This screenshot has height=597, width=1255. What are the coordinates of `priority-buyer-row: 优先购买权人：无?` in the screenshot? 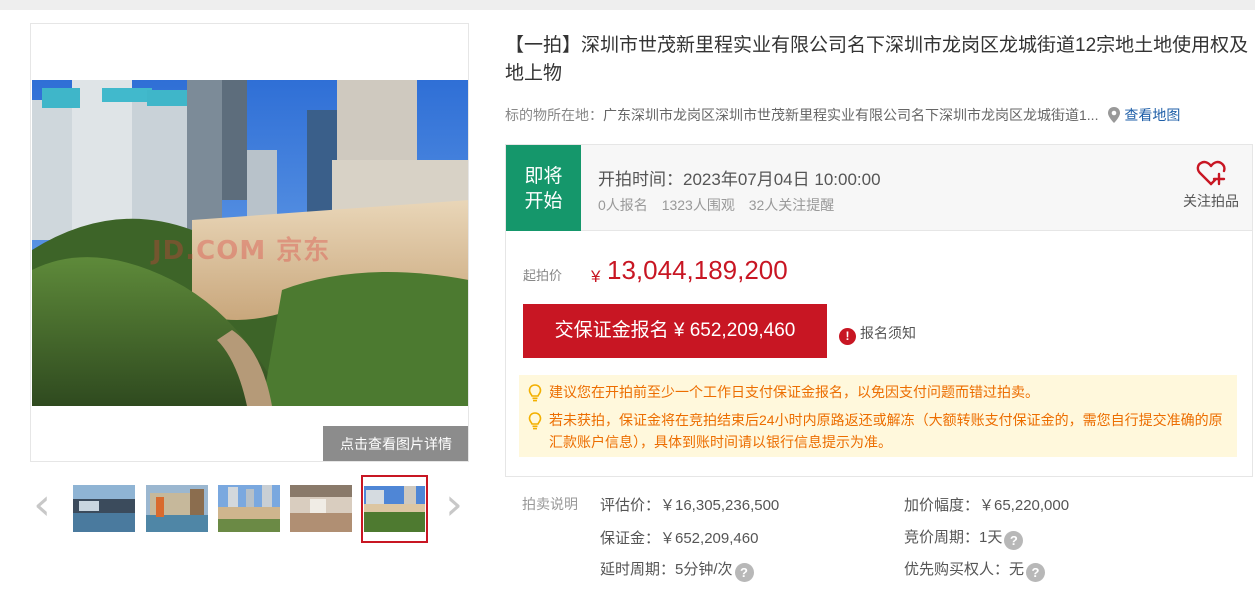 It's located at (975, 570).